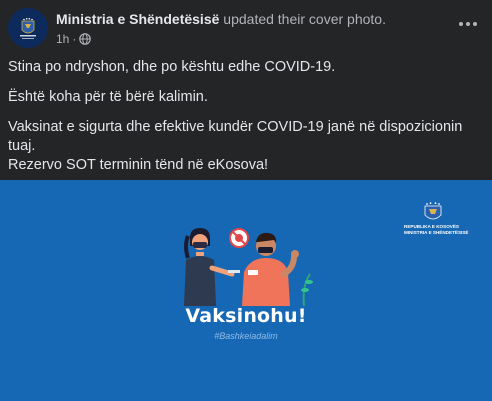 The height and width of the screenshot is (401, 492). Describe the element at coordinates (62, 39) in the screenshot. I see `post-time: 1h` at that location.